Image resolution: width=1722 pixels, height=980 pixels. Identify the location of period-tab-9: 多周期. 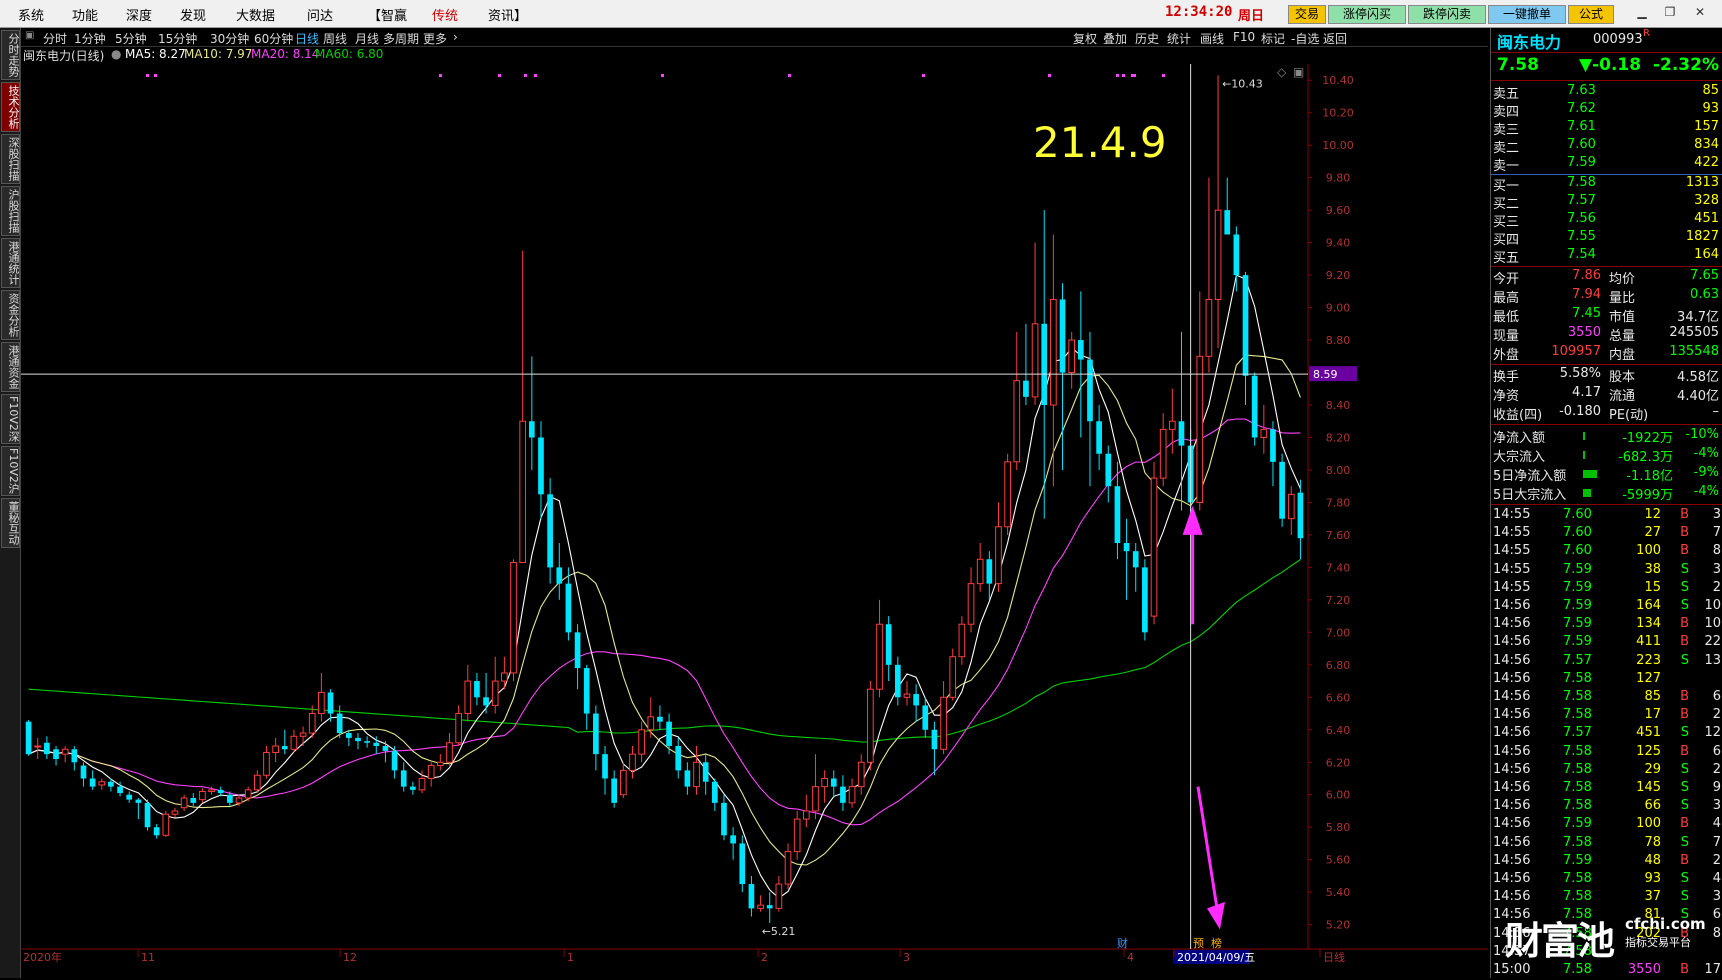
(401, 38).